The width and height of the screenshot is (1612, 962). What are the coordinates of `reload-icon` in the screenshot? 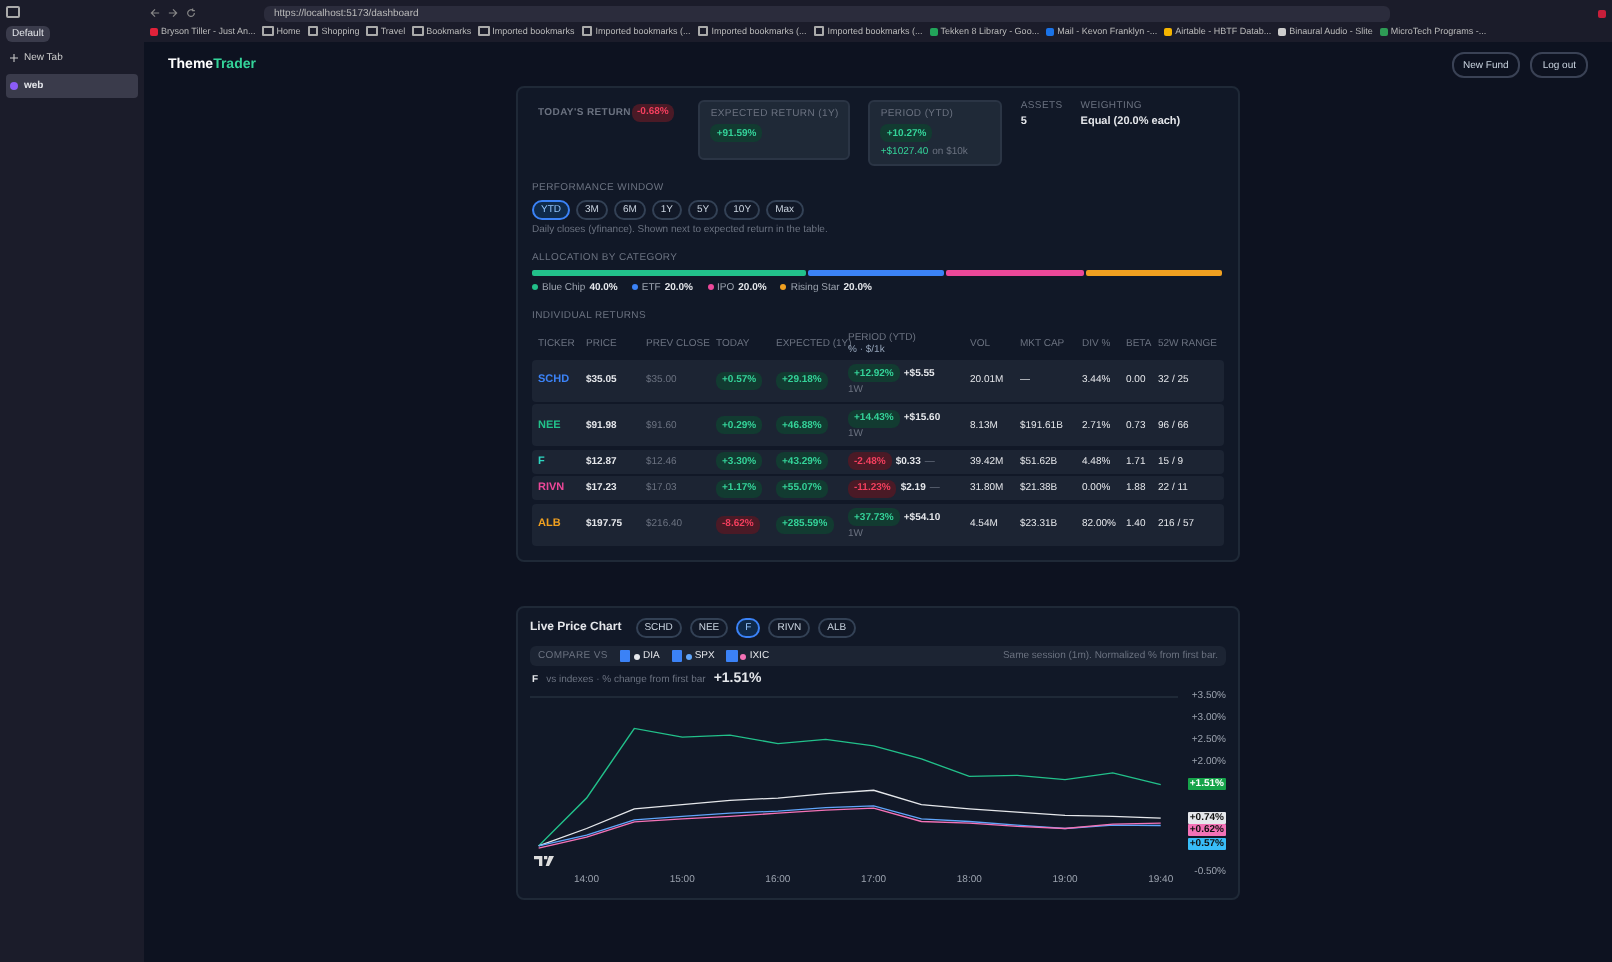 It's located at (191, 13).